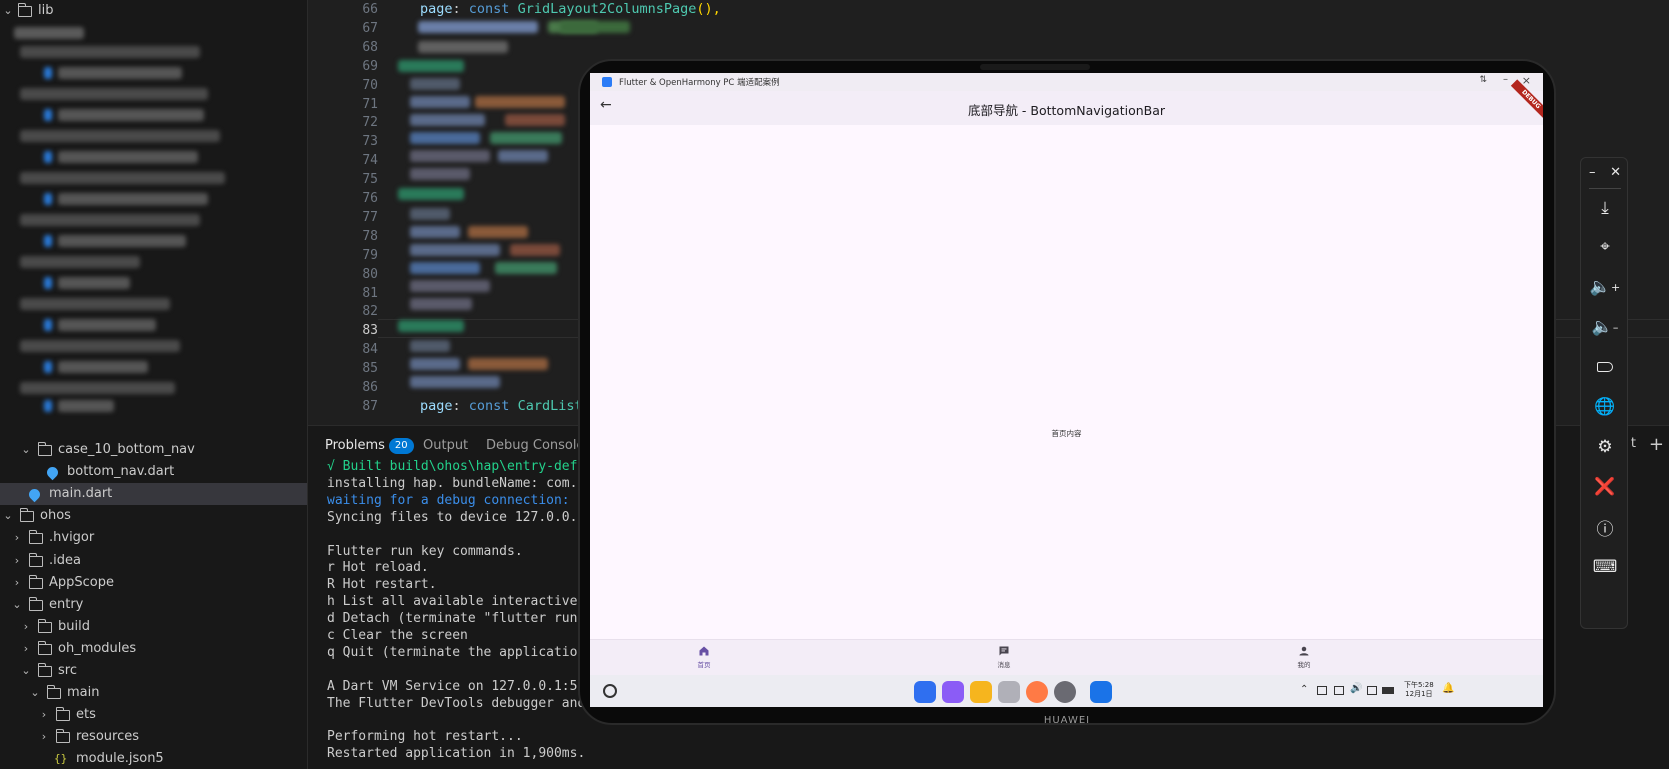  Describe the element at coordinates (1037, 692) in the screenshot. I see `gallery-icon` at that location.